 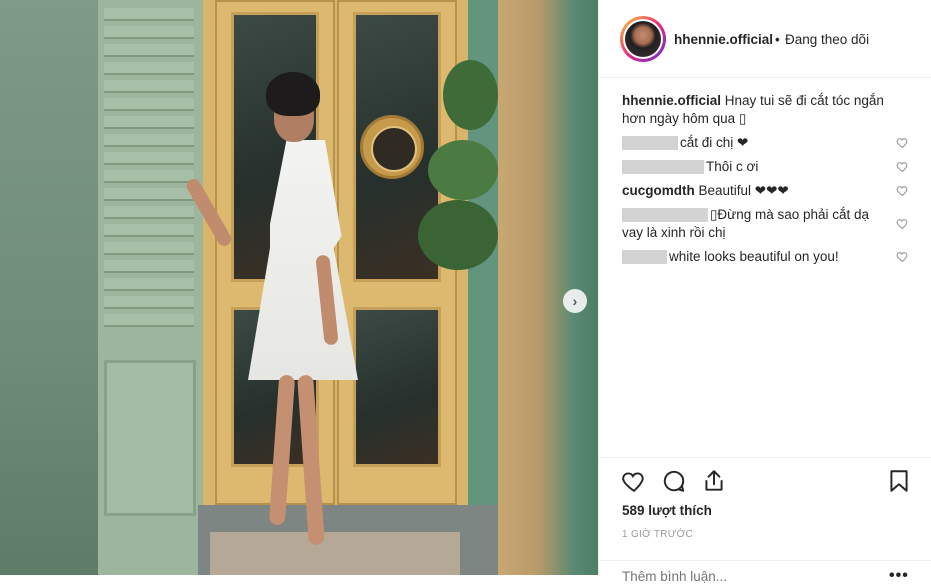 I want to click on photo-blur-left, so click(x=49, y=287).